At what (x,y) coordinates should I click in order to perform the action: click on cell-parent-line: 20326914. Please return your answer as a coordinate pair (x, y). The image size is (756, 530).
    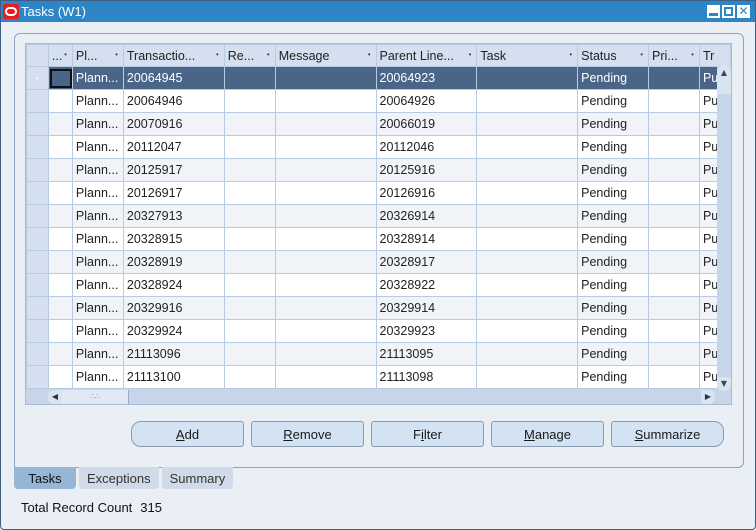
    Looking at the image, I should click on (426, 216).